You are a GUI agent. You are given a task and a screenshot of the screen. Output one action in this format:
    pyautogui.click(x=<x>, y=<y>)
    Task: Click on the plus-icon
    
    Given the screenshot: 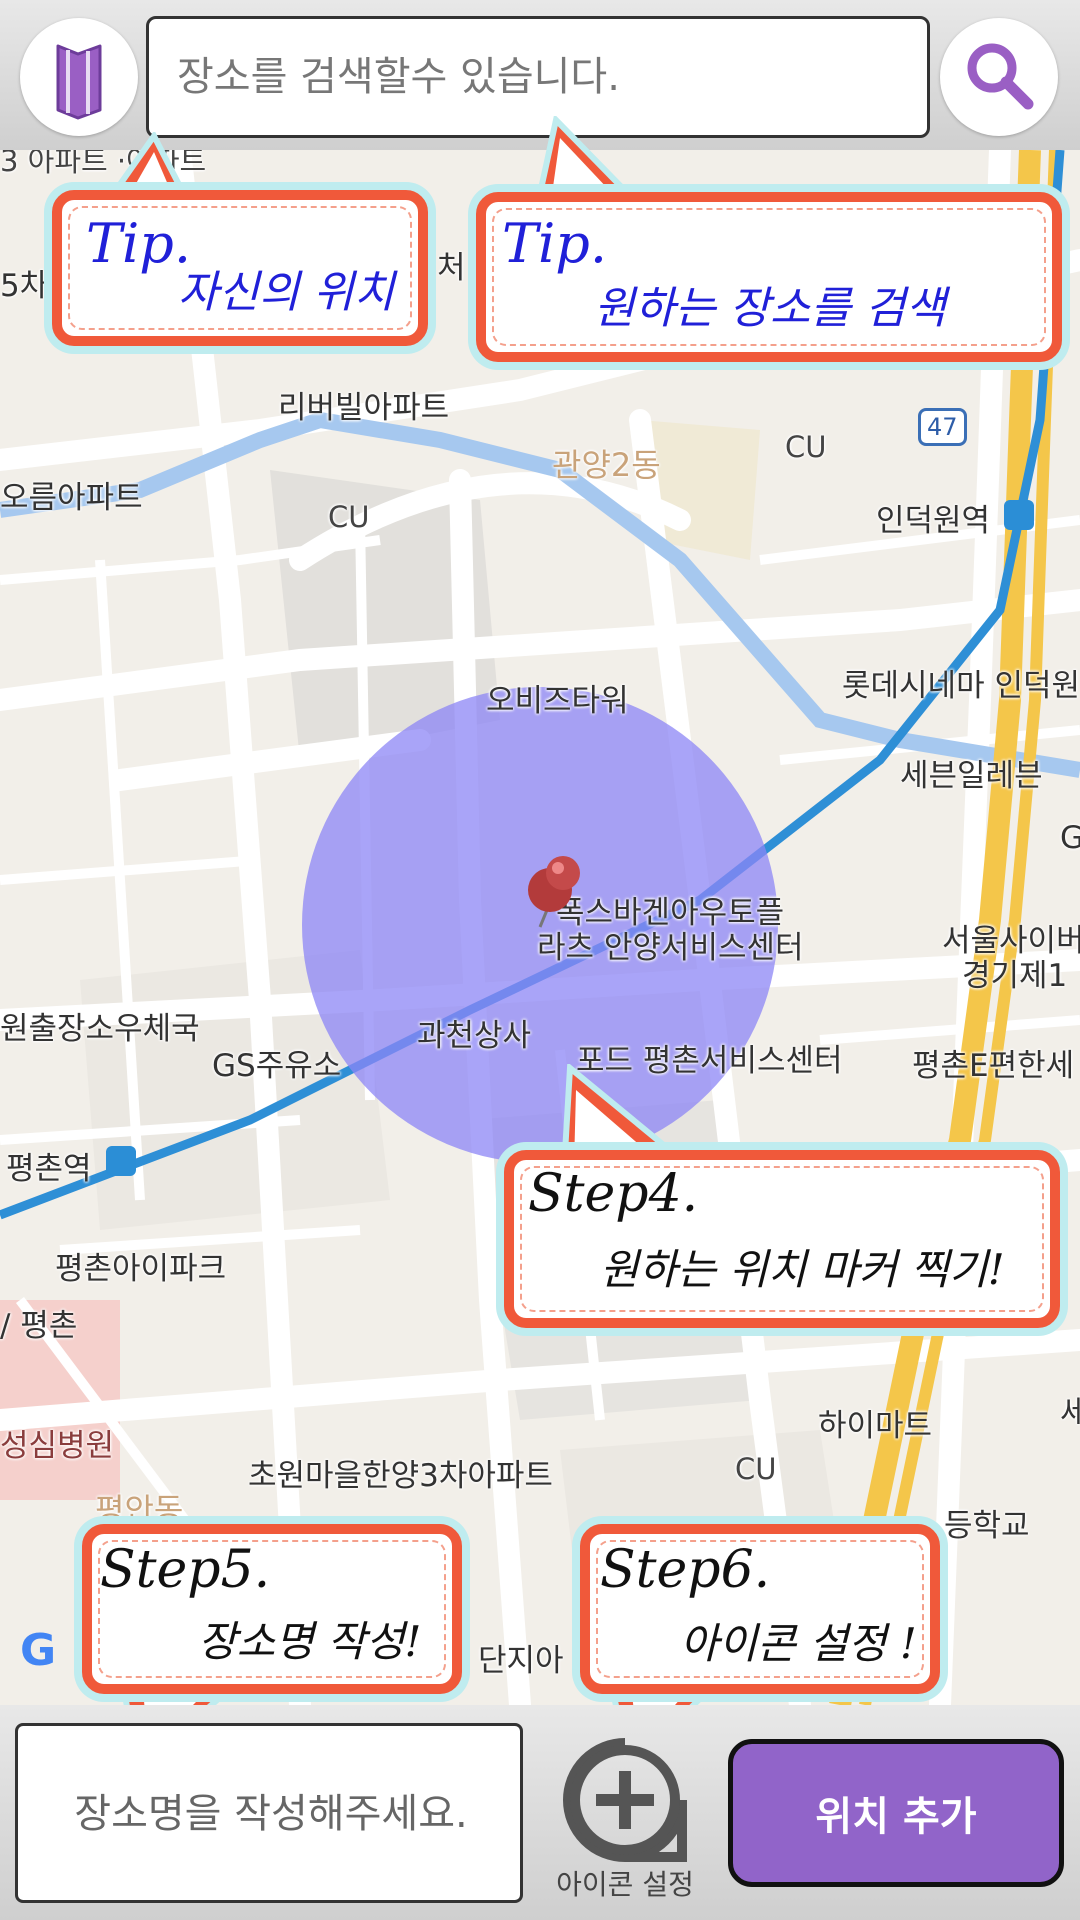 What is the action you would take?
    pyautogui.click(x=625, y=1800)
    